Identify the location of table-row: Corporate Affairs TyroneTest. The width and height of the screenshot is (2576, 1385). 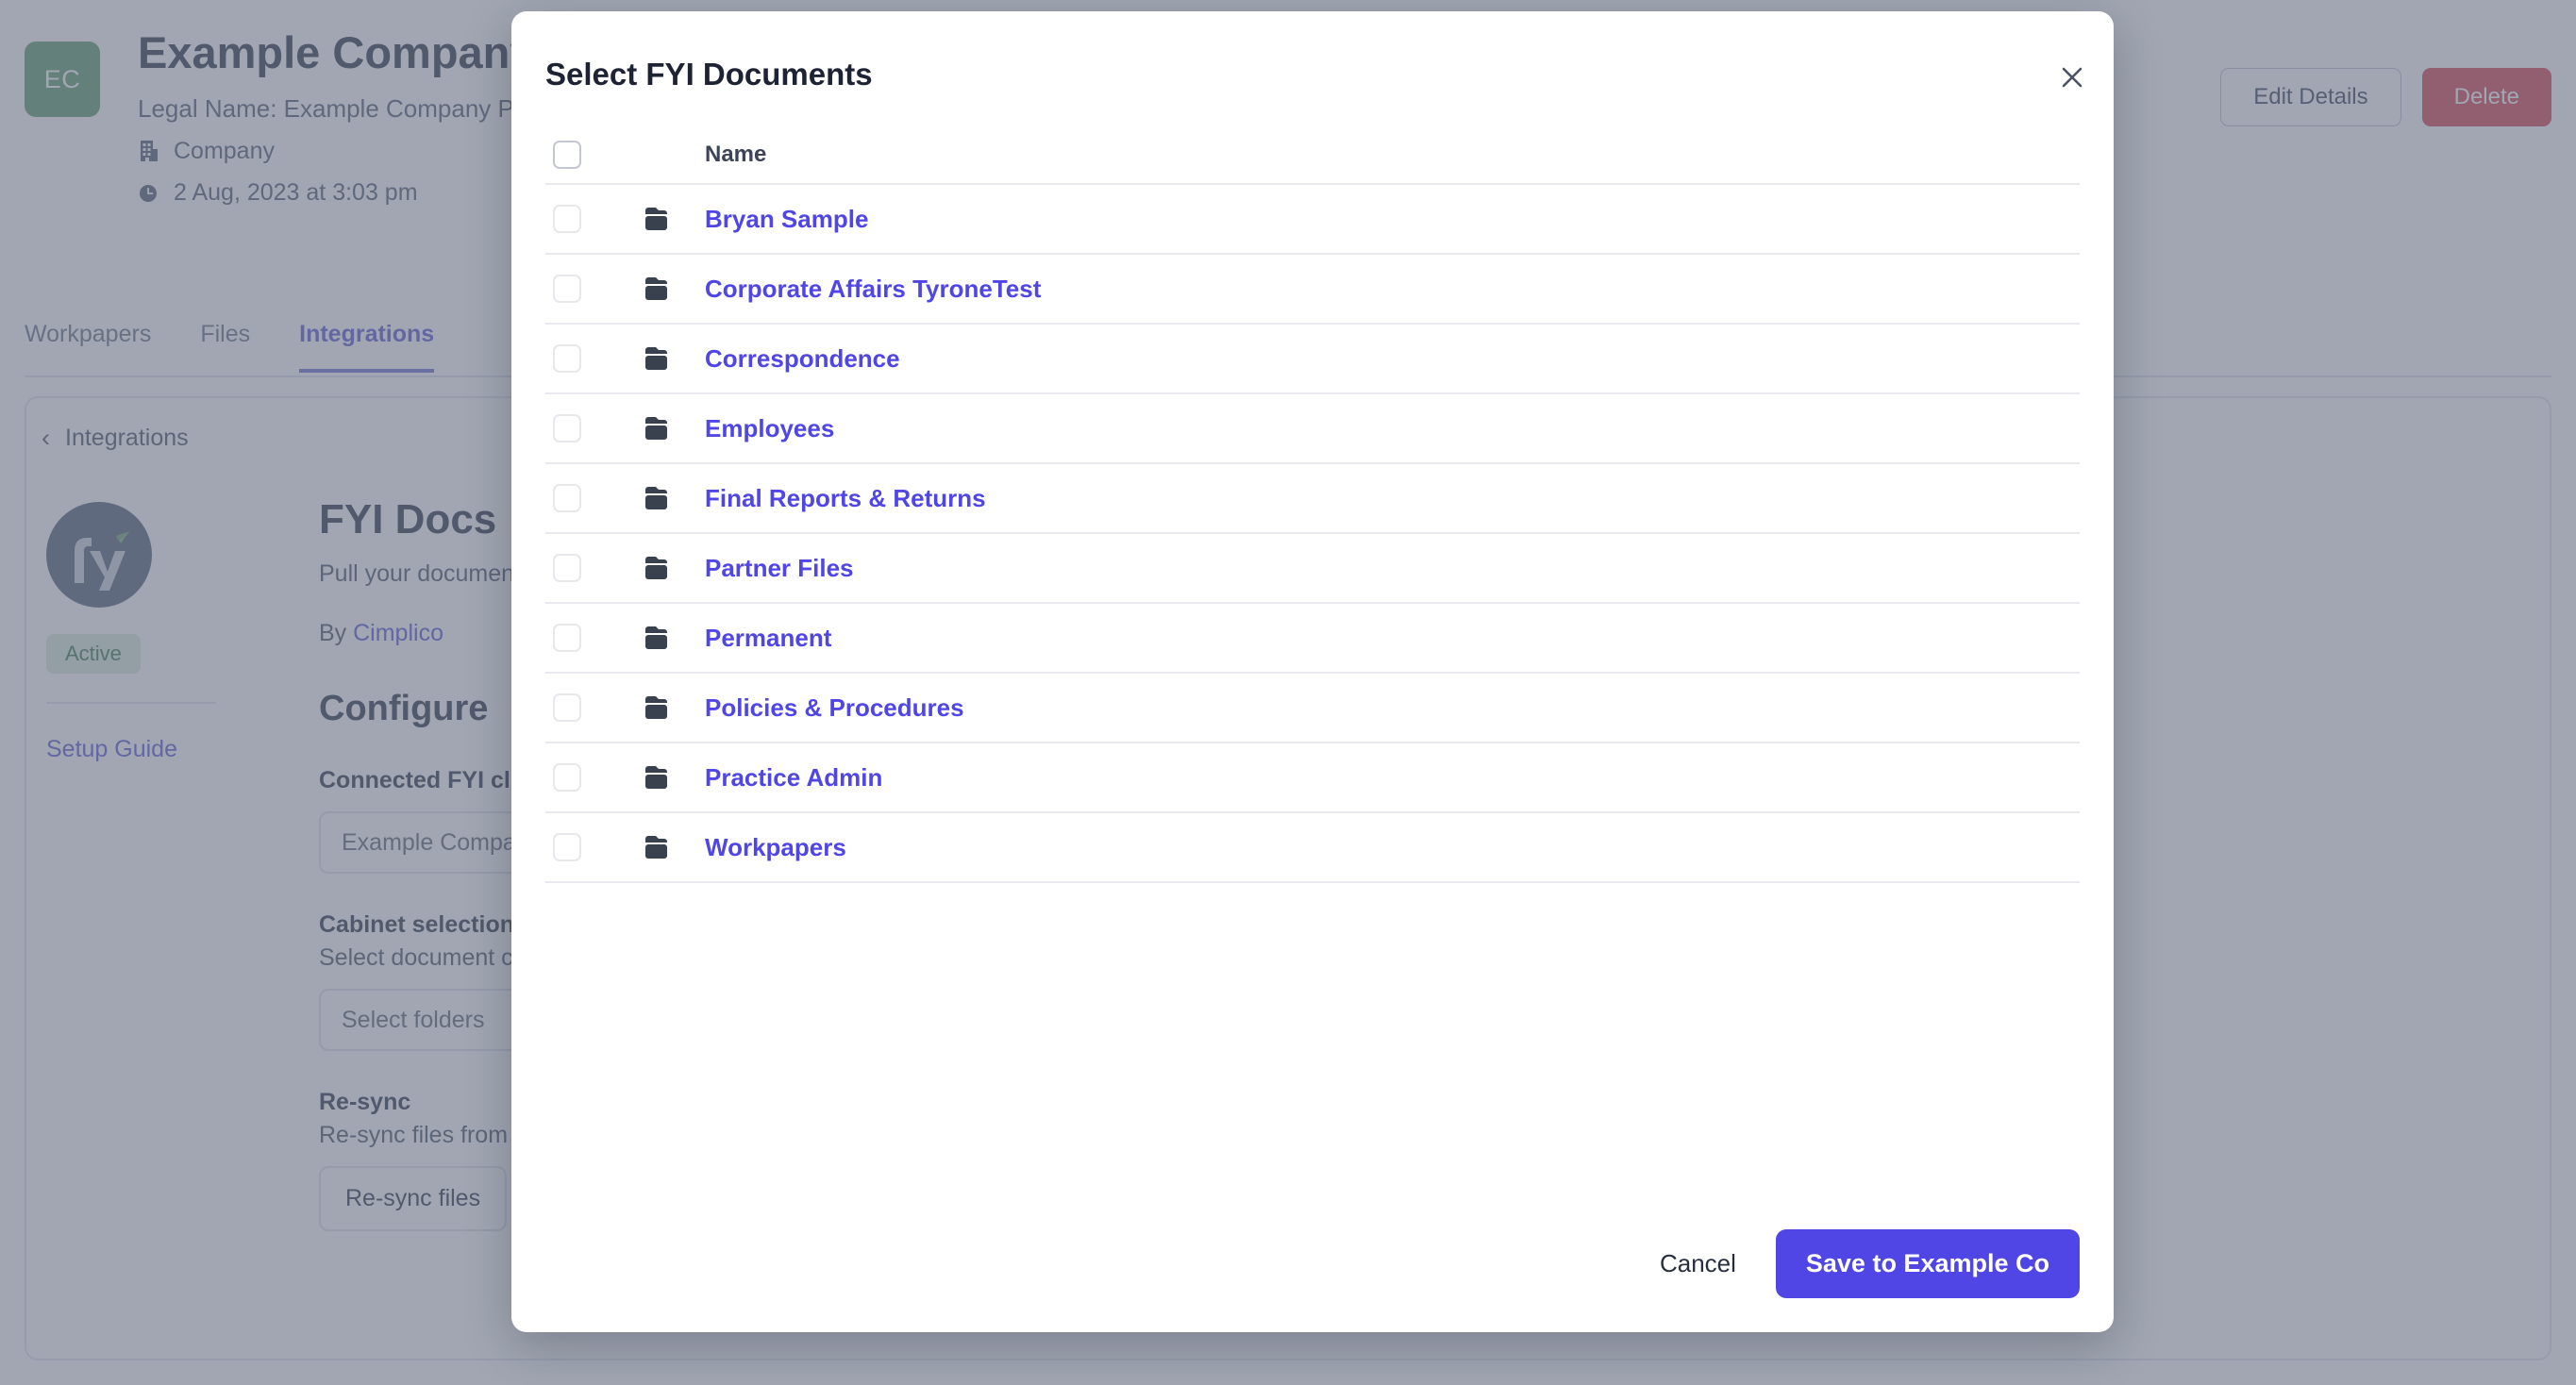
(1312, 290).